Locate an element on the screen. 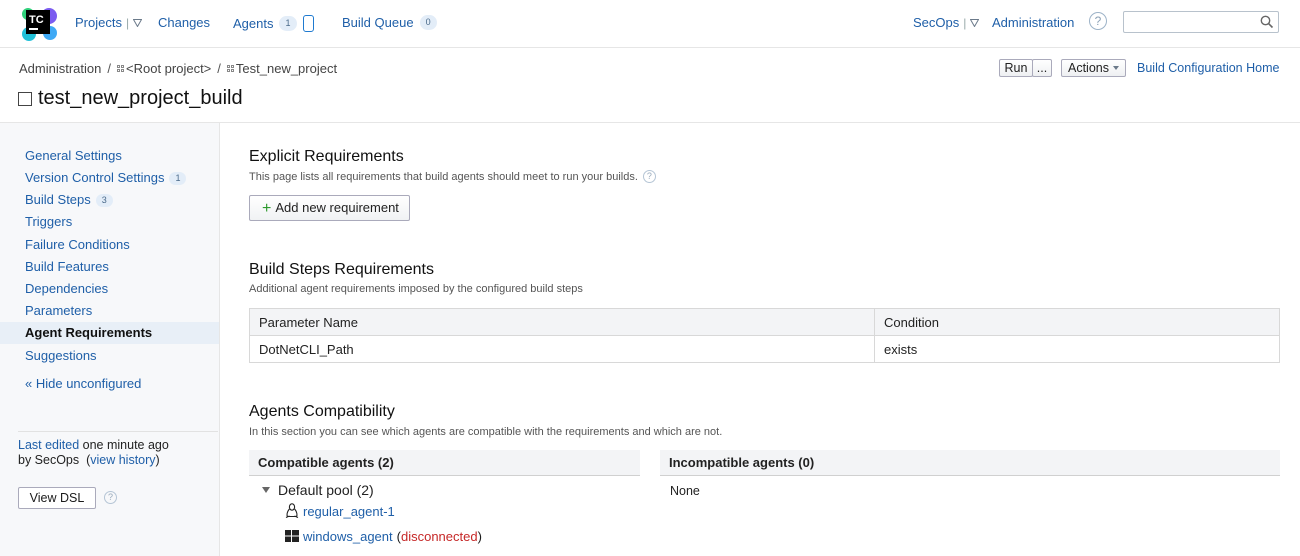 Image resolution: width=1300 pixels, height=556 pixels. last-edited-time: one minute ago is located at coordinates (124, 445).